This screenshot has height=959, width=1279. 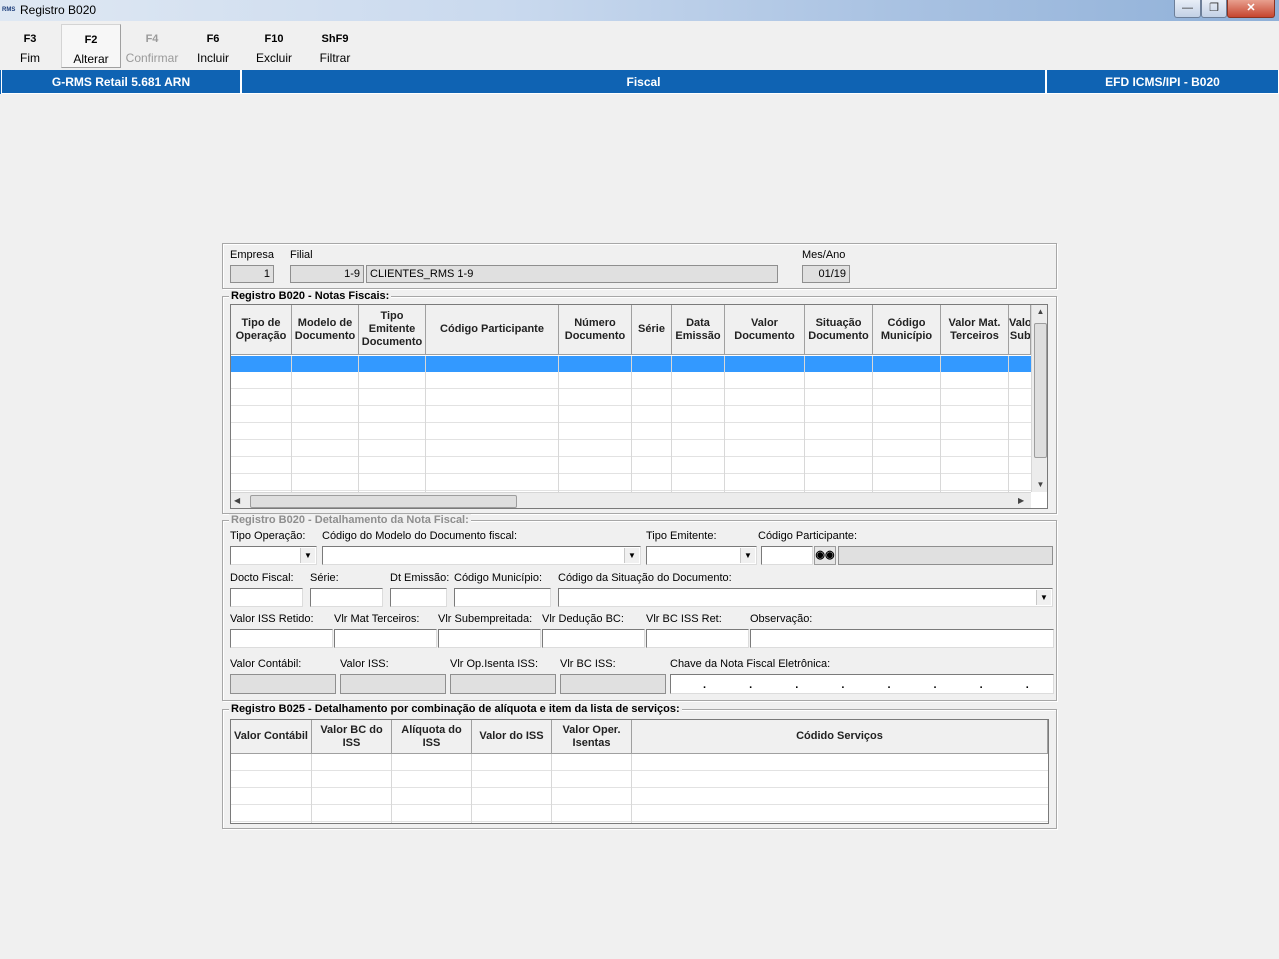 What do you see at coordinates (261, 330) in the screenshot?
I see `column-header: Tipo de Operação` at bounding box center [261, 330].